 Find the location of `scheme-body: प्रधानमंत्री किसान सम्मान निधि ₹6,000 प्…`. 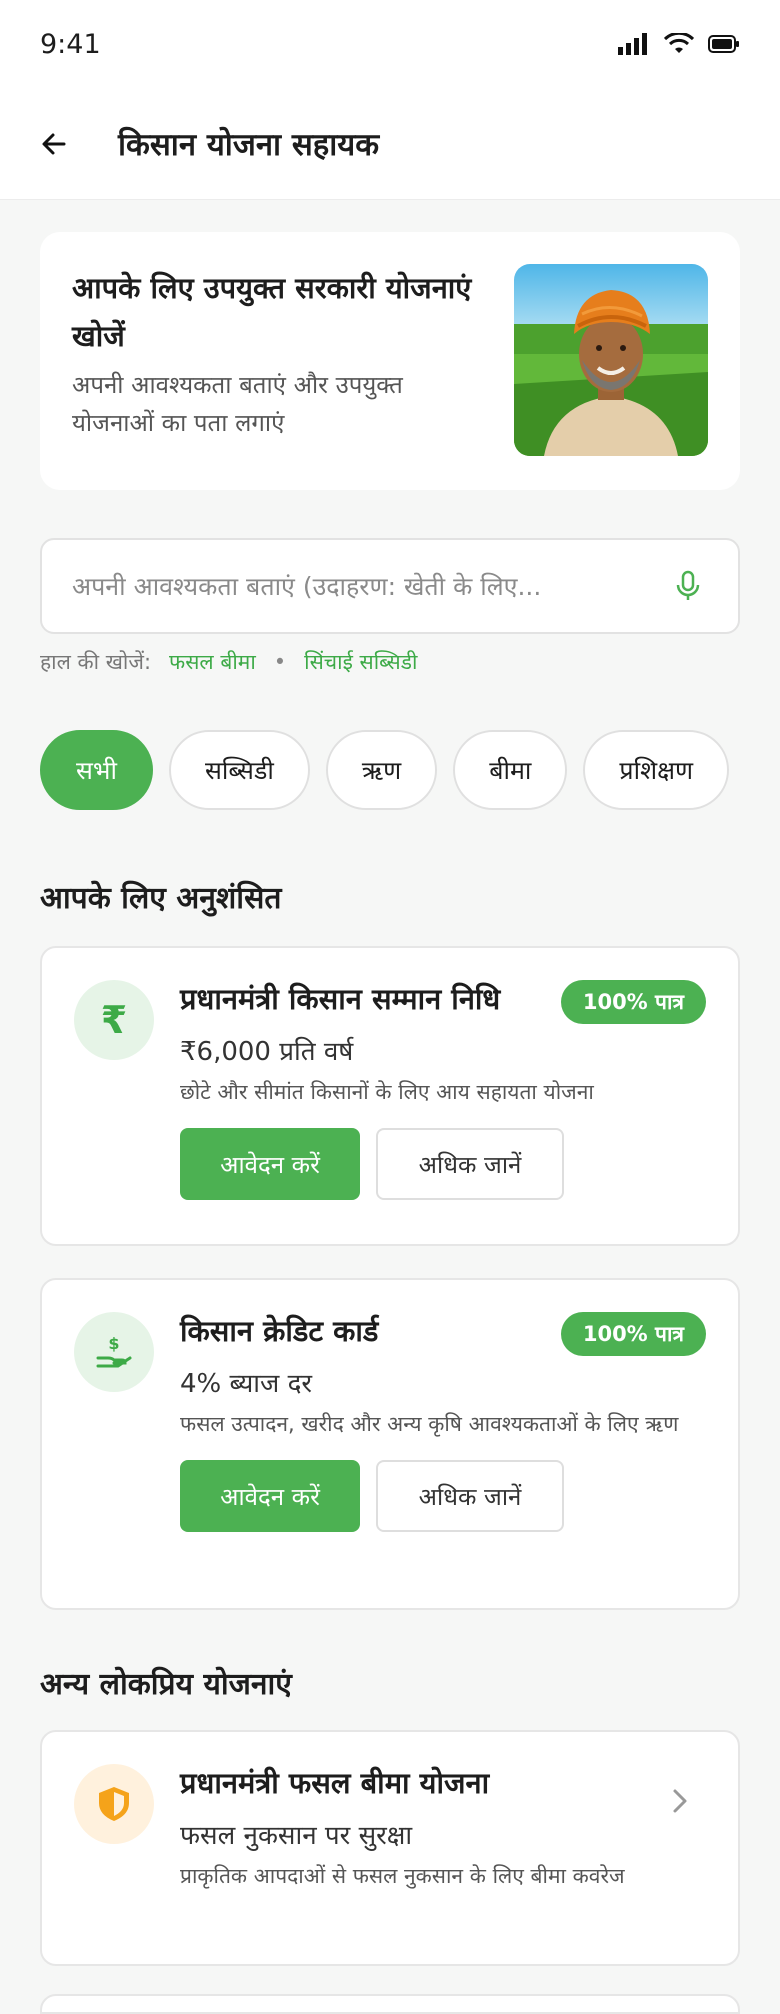

scheme-body: प्रधानमंत्री किसान सम्मान निधि ₹6,000 प्… is located at coordinates (443, 1089).